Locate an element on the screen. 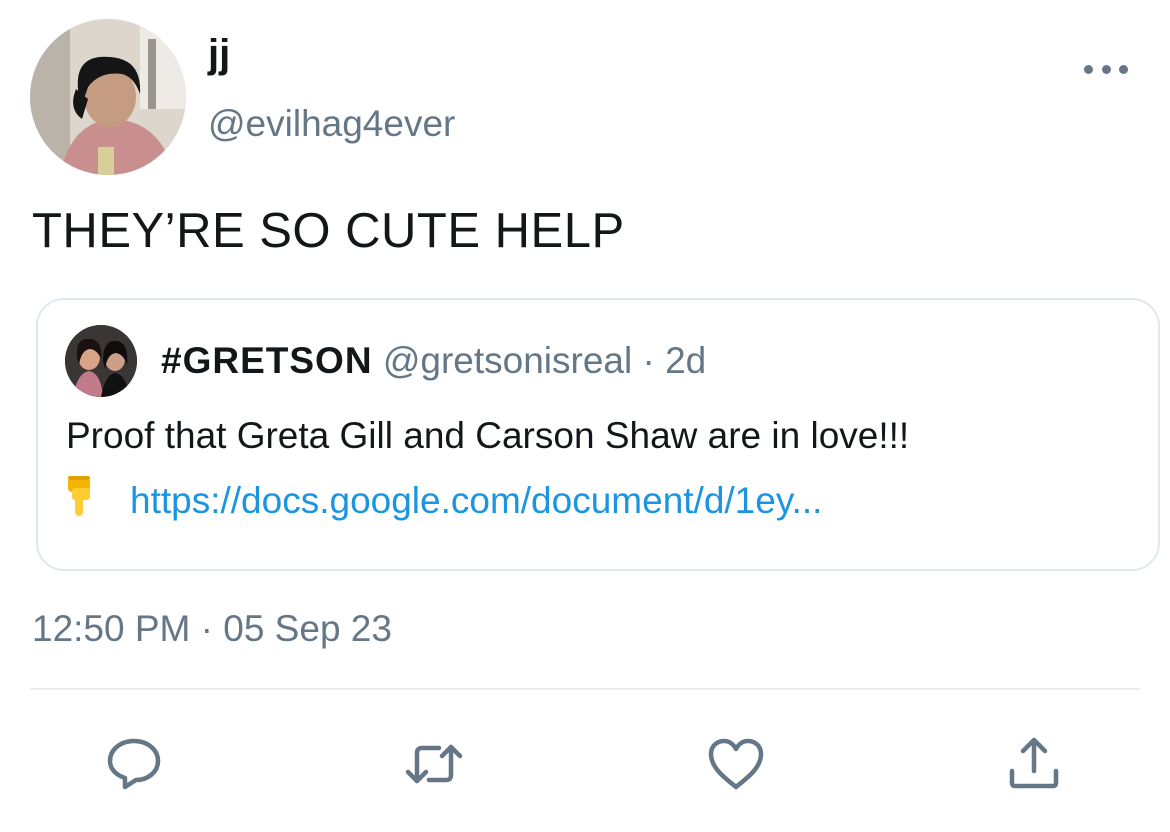  quoted-author-avatar is located at coordinates (101, 361).